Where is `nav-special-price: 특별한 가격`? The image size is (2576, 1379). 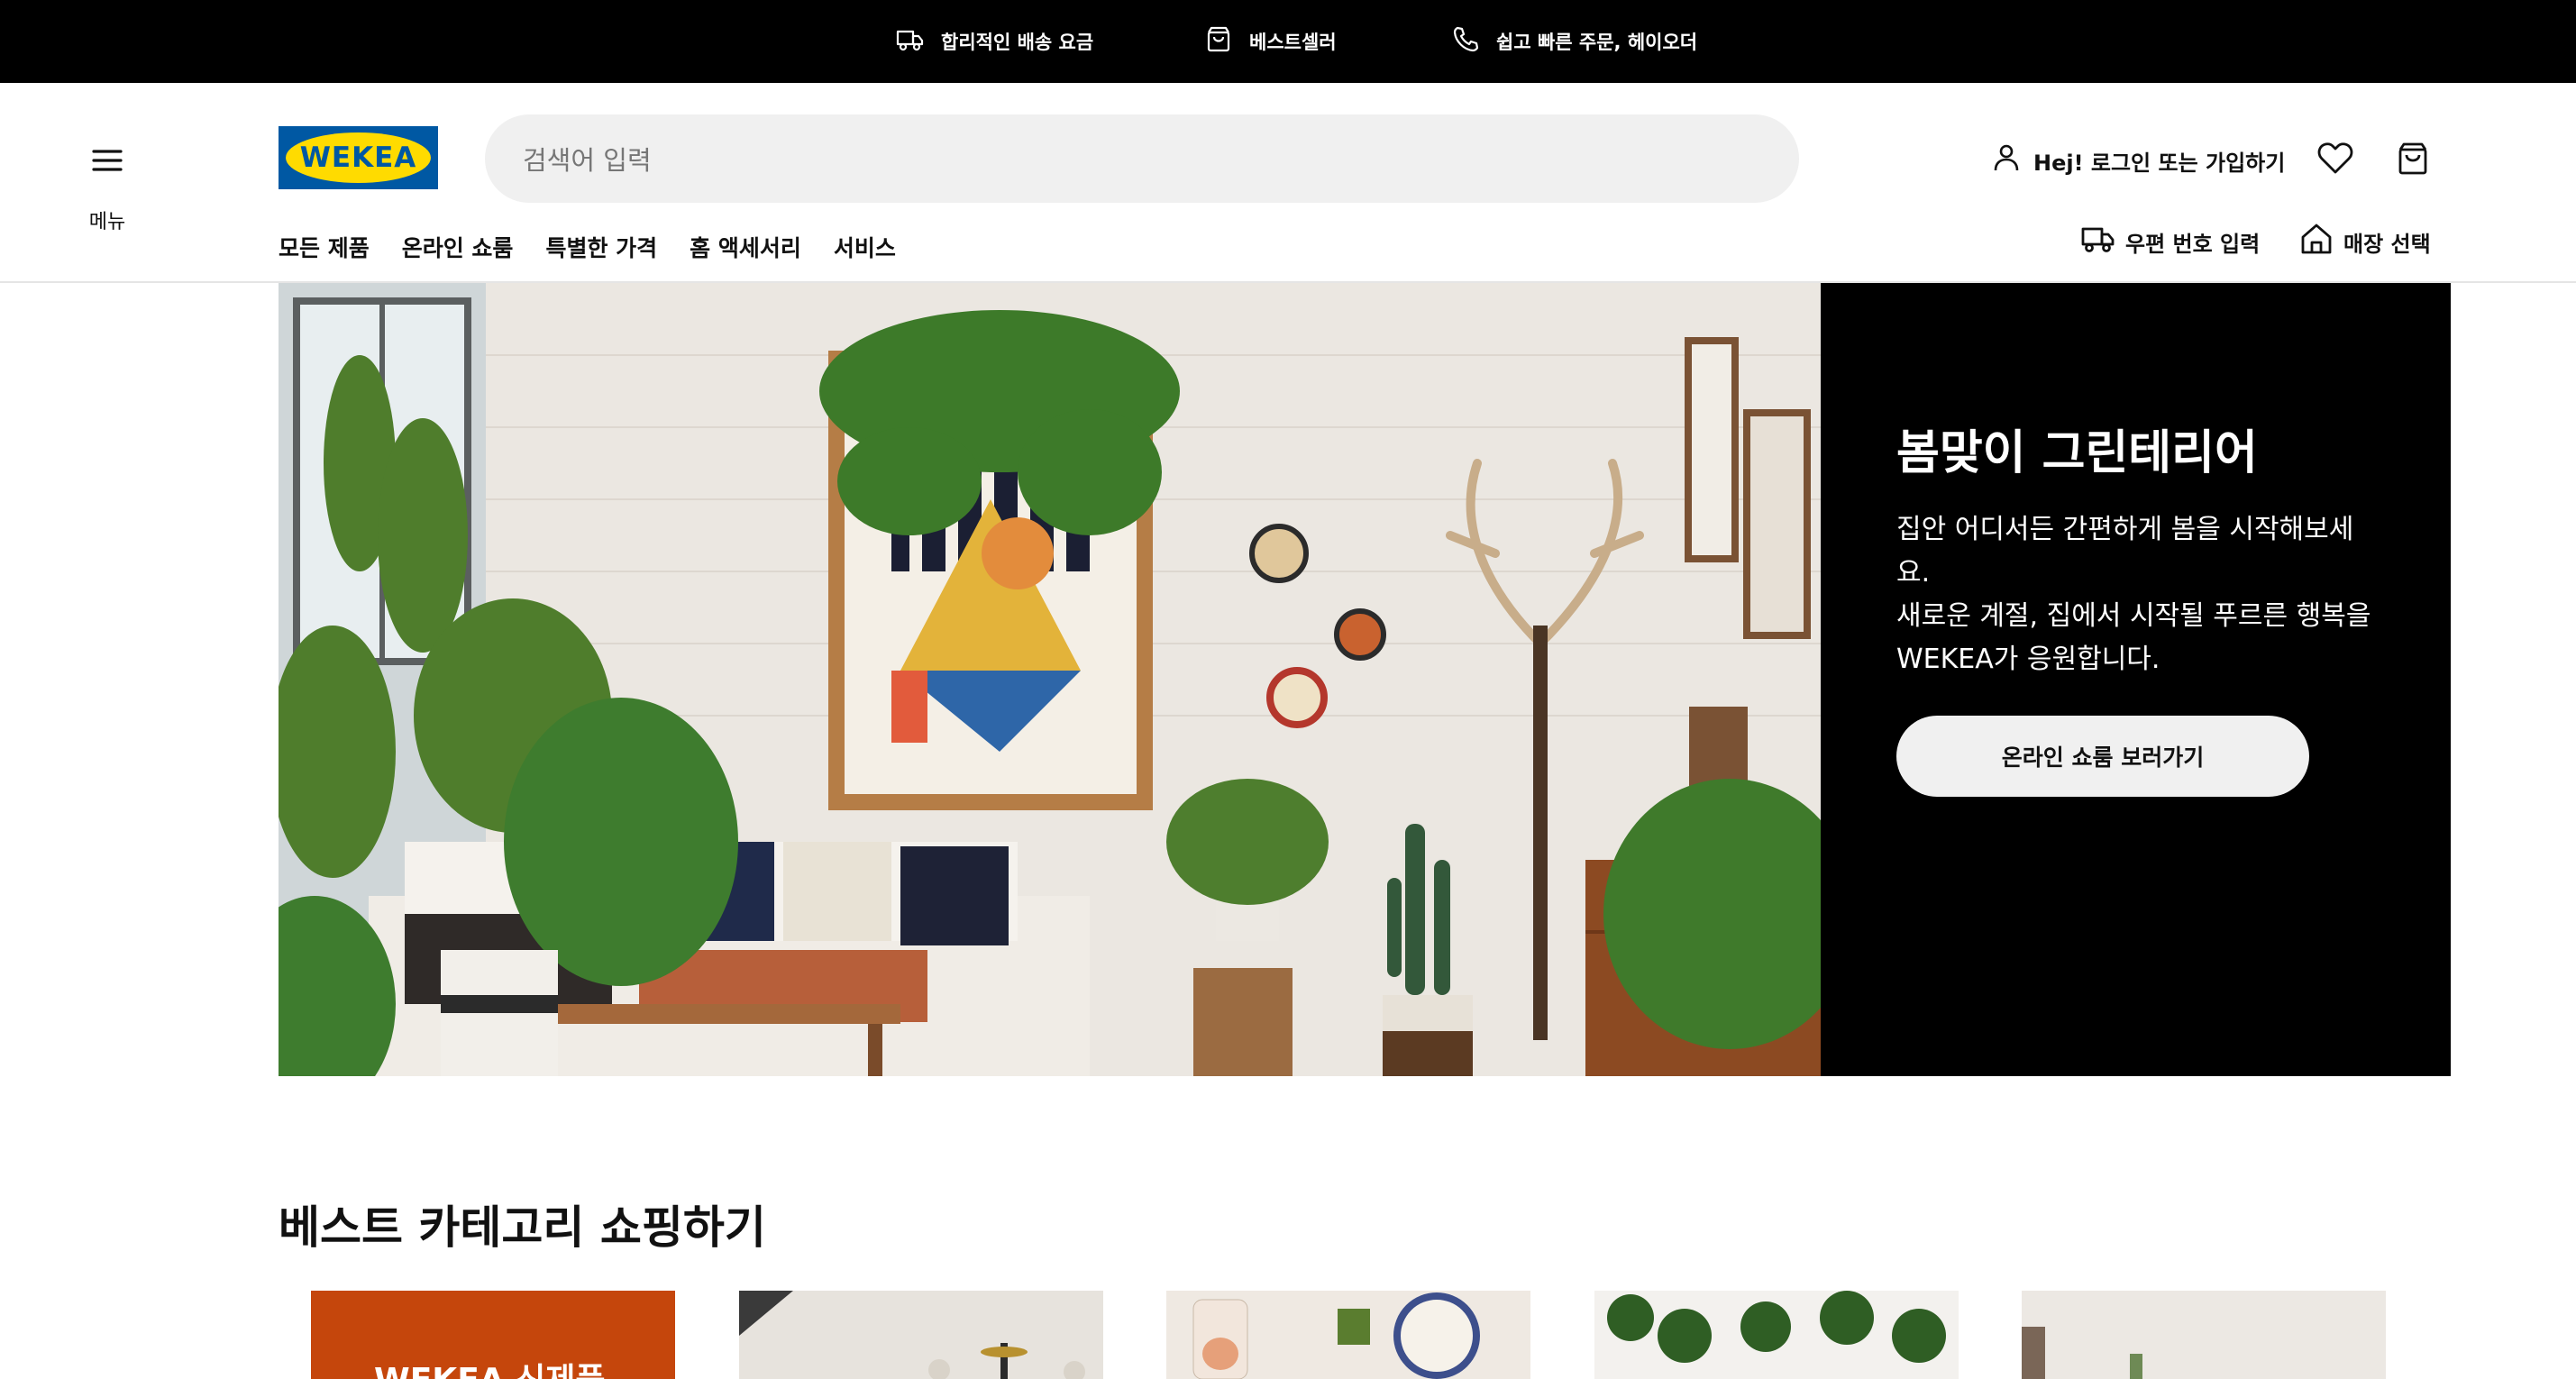 nav-special-price: 특별한 가격 is located at coordinates (601, 247).